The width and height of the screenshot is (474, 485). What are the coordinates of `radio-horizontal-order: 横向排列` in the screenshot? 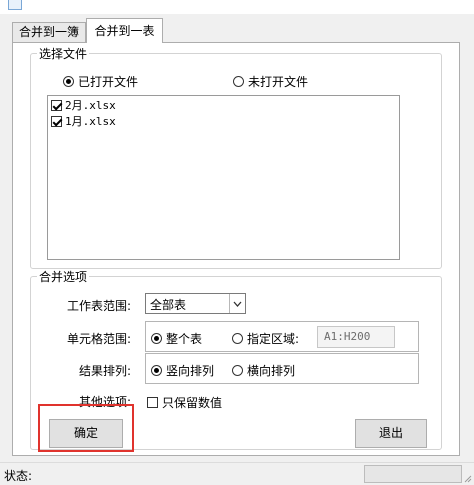 It's located at (263, 370).